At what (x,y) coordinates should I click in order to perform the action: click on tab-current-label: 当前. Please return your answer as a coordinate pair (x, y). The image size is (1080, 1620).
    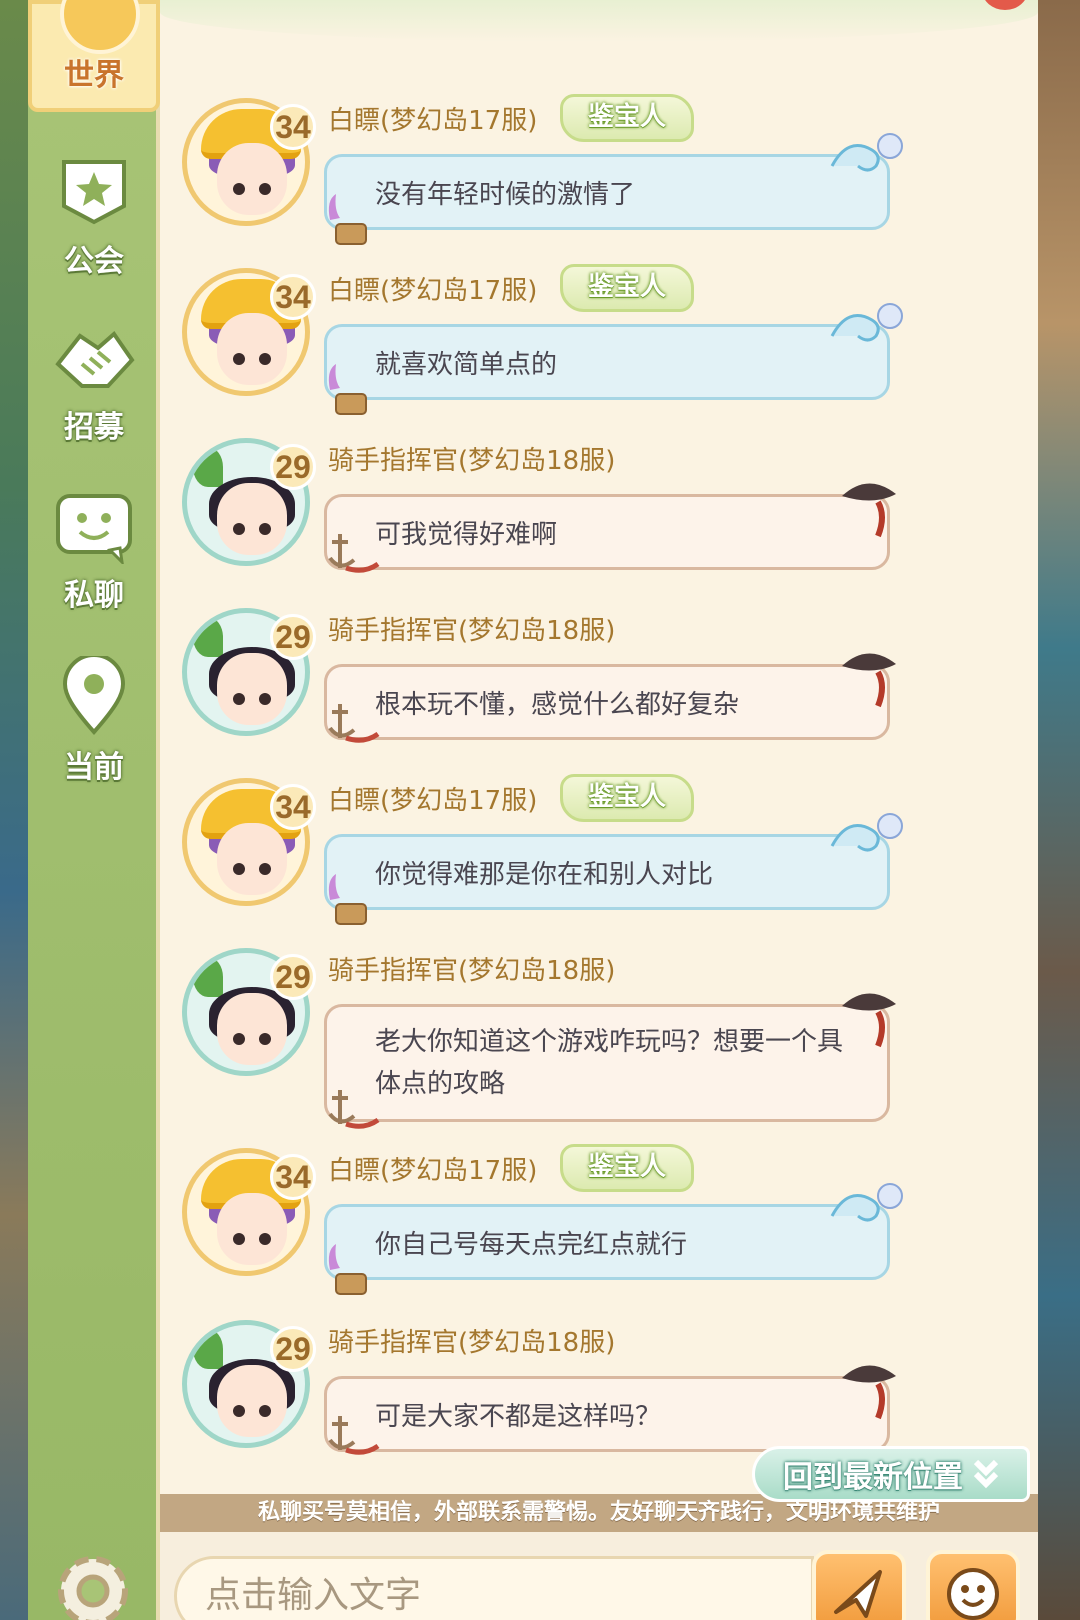
    Looking at the image, I should click on (94, 767).